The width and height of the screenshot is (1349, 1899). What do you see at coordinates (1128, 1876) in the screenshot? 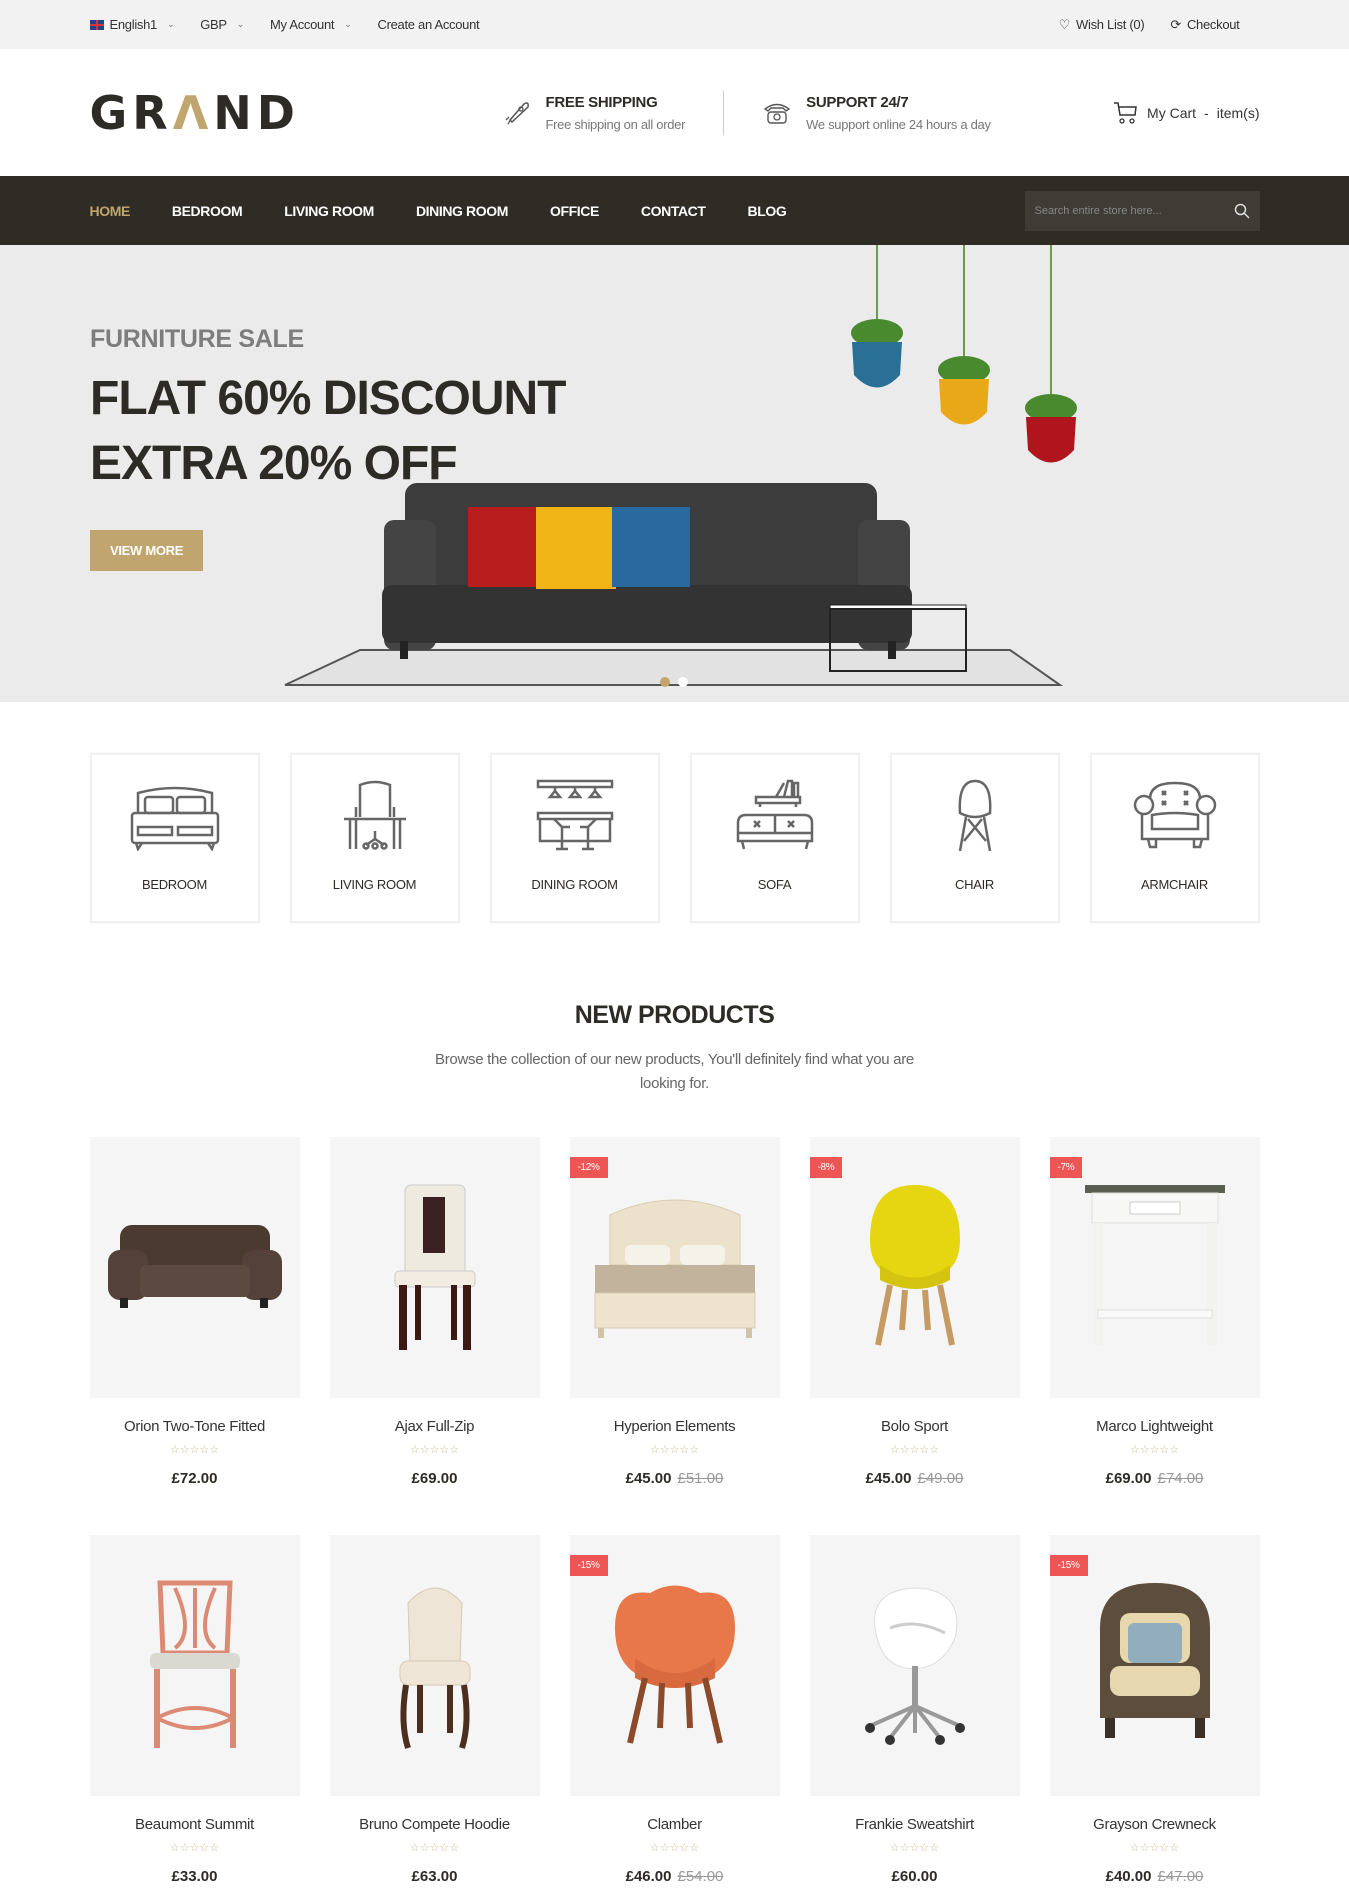
I see `current-price: £40.00` at bounding box center [1128, 1876].